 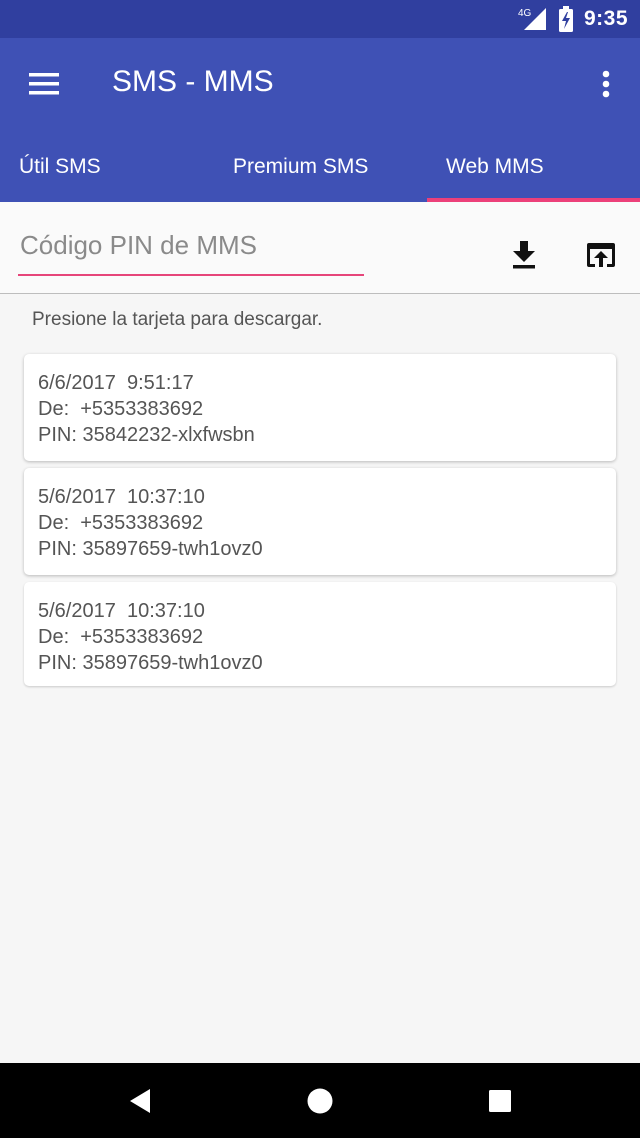 What do you see at coordinates (533, 19) in the screenshot?
I see `signal-icon: 4G` at bounding box center [533, 19].